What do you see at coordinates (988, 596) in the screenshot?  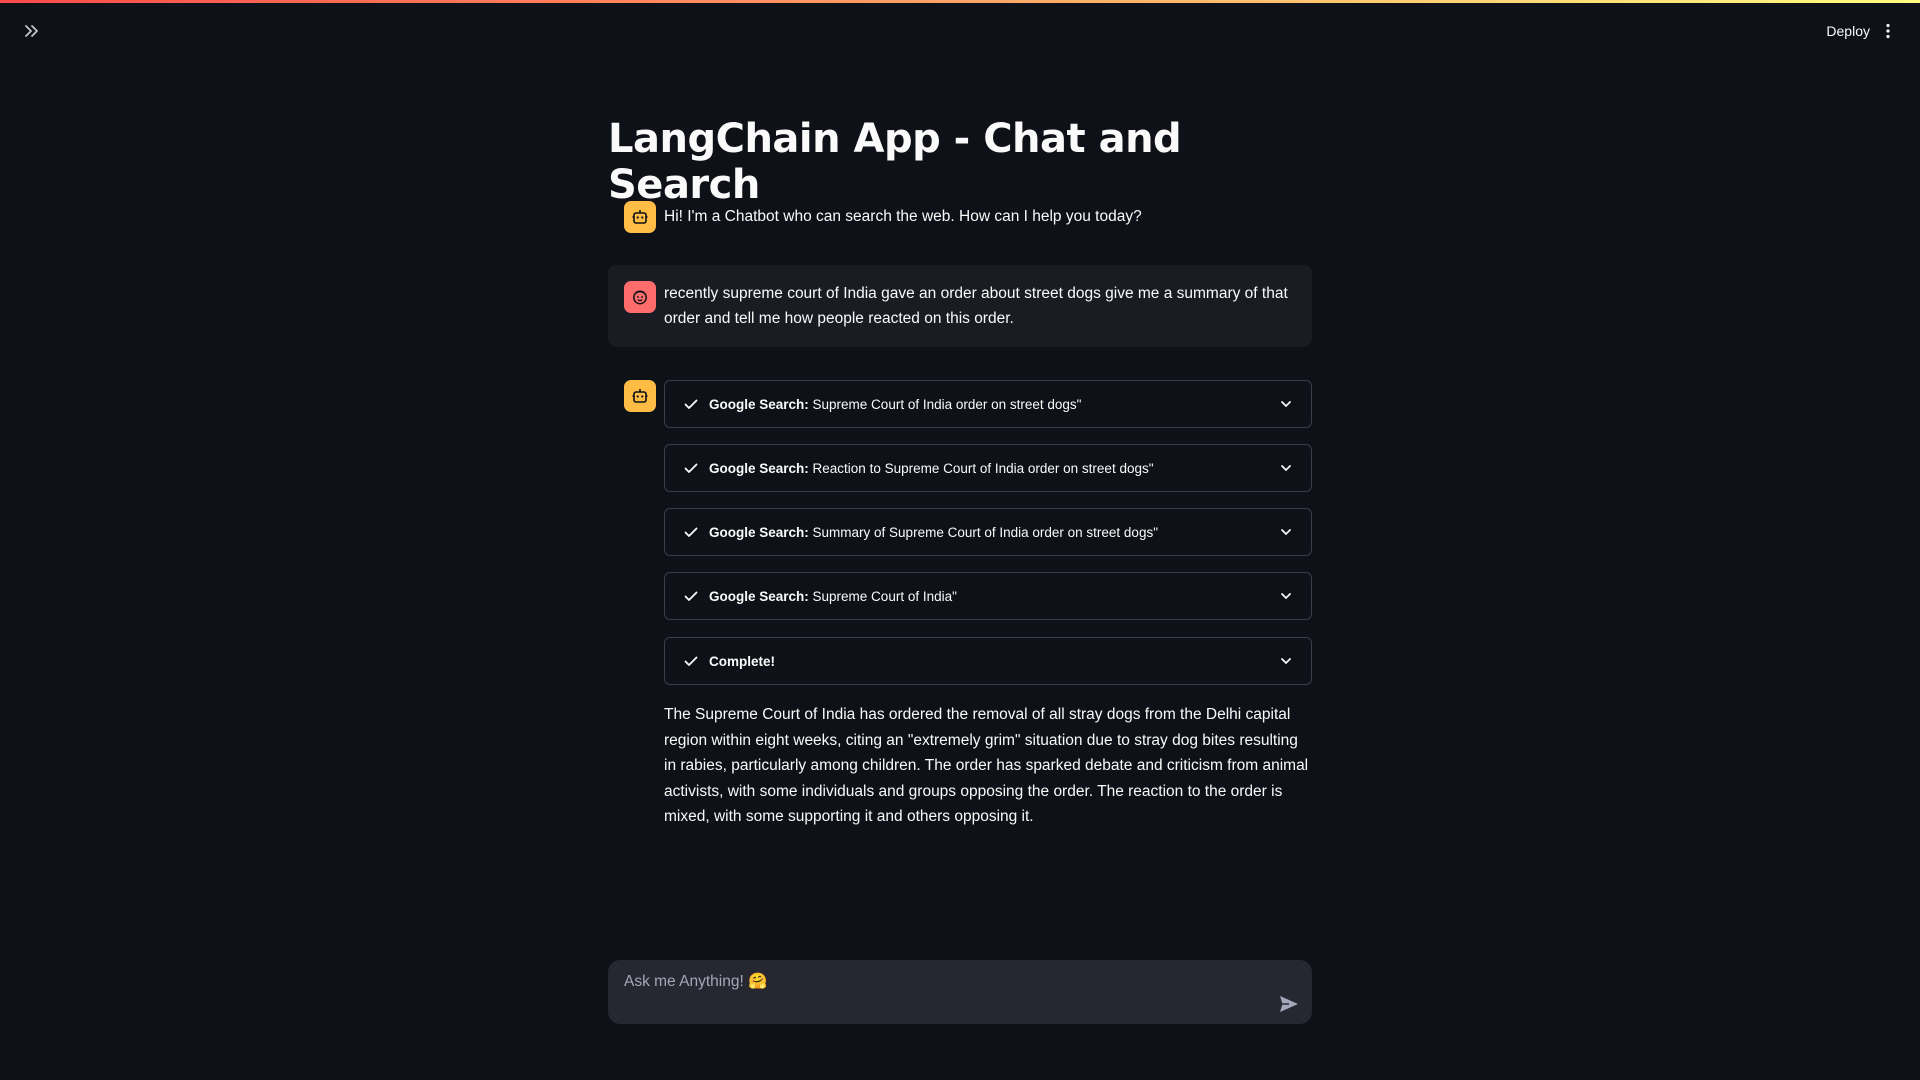 I see `search-step-expander: Google Search: Supreme Court of India"` at bounding box center [988, 596].